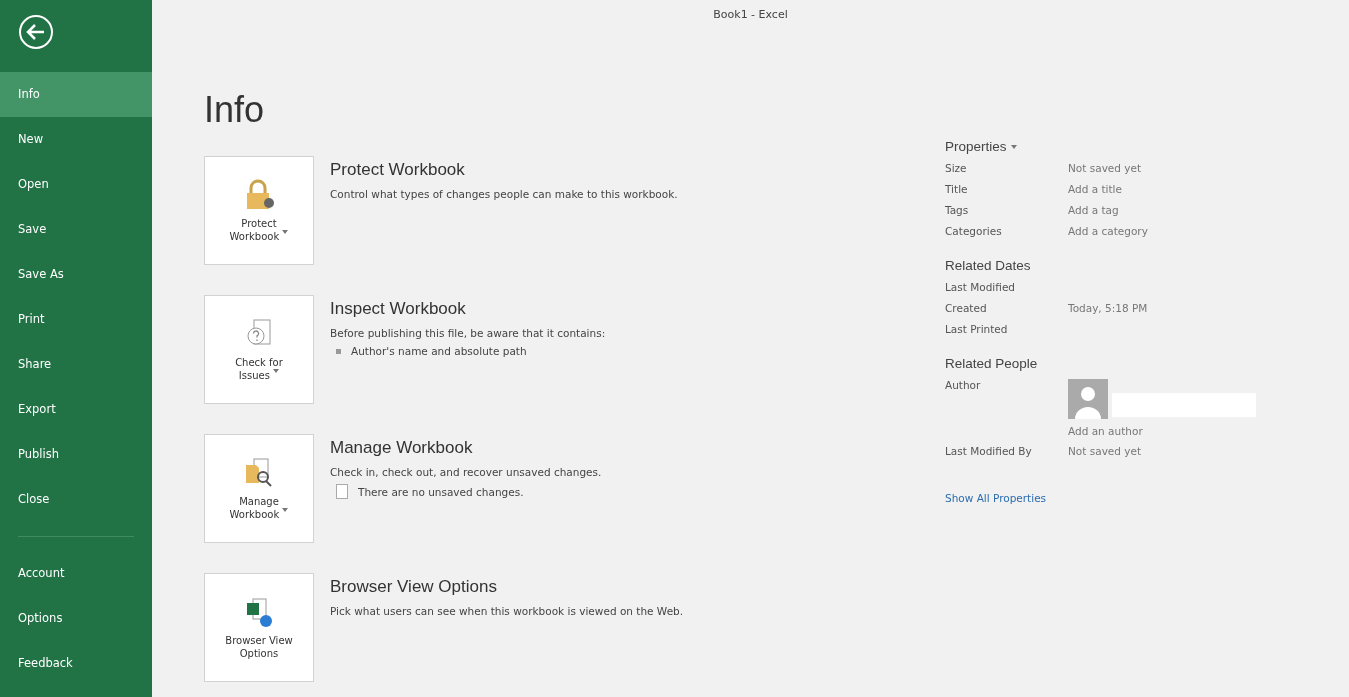 This screenshot has width=1349, height=697. I want to click on document-icon, so click(342, 491).